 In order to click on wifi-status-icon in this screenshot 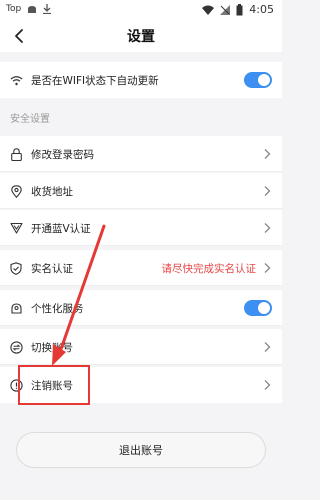, I will do `click(208, 10)`.